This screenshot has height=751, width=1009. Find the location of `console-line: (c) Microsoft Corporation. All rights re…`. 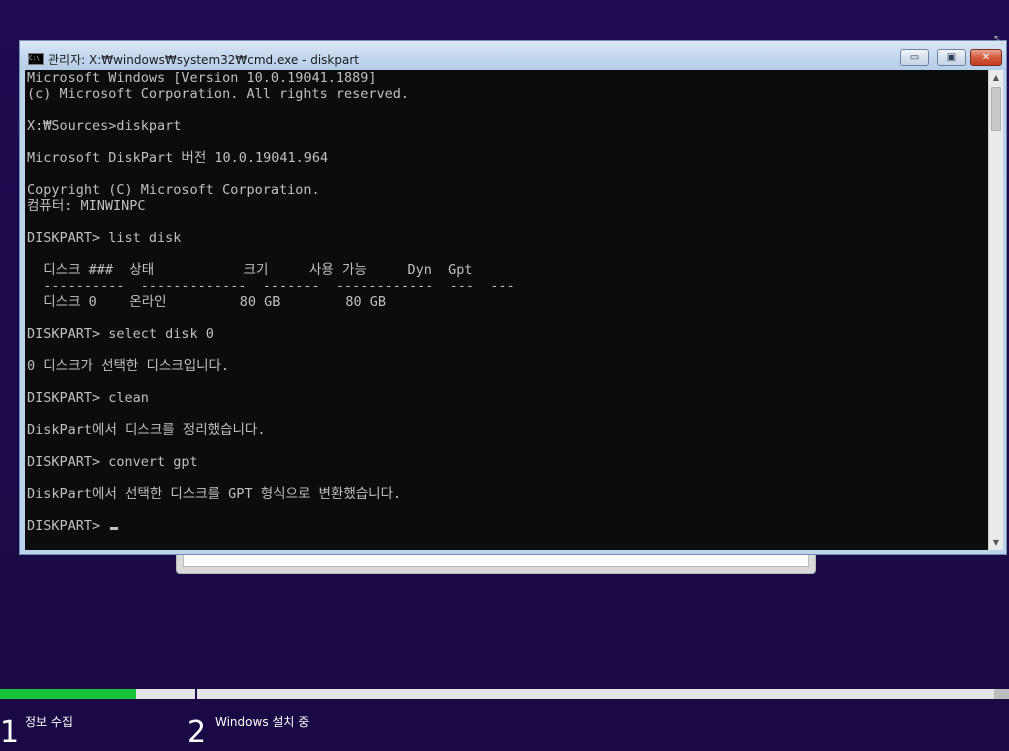

console-line: (c) Microsoft Corporation. All rights re… is located at coordinates (218, 94).